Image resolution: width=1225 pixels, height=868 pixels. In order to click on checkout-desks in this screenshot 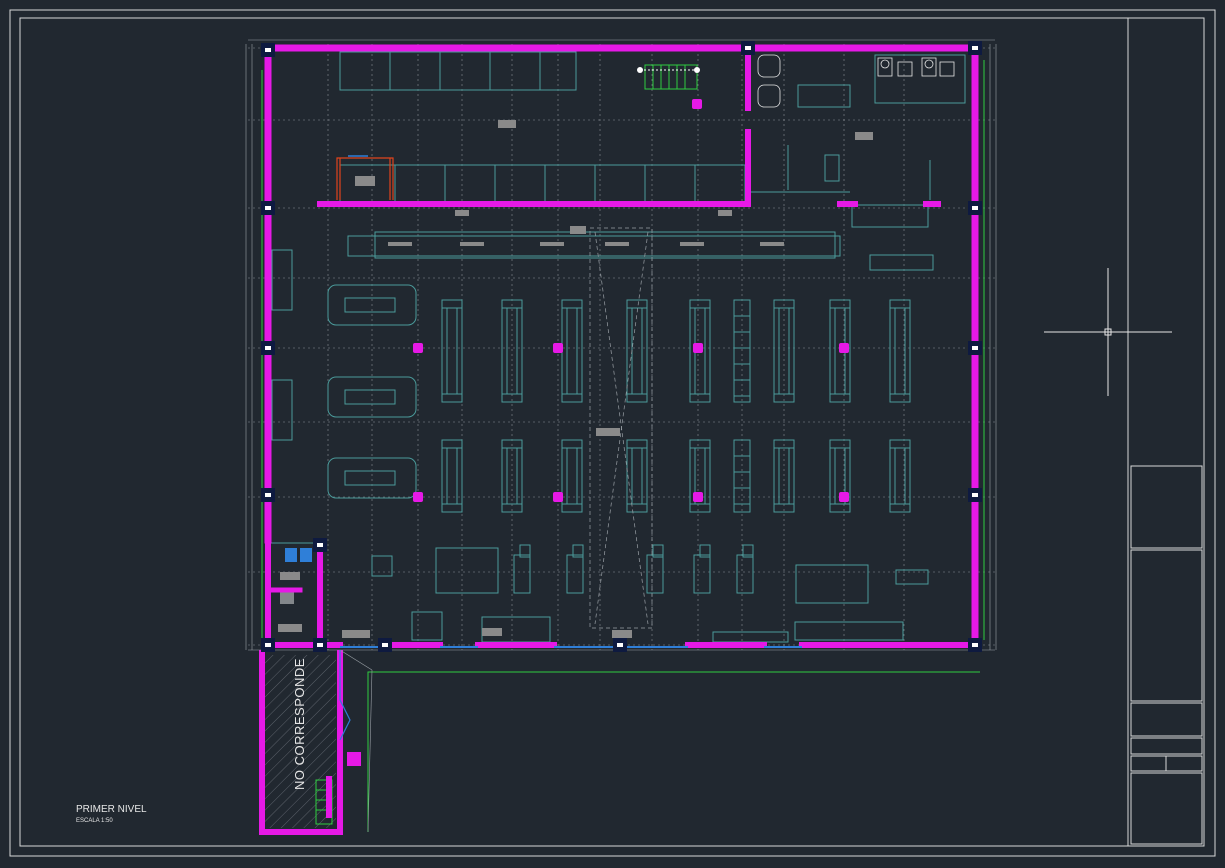, I will do `click(633, 569)`.